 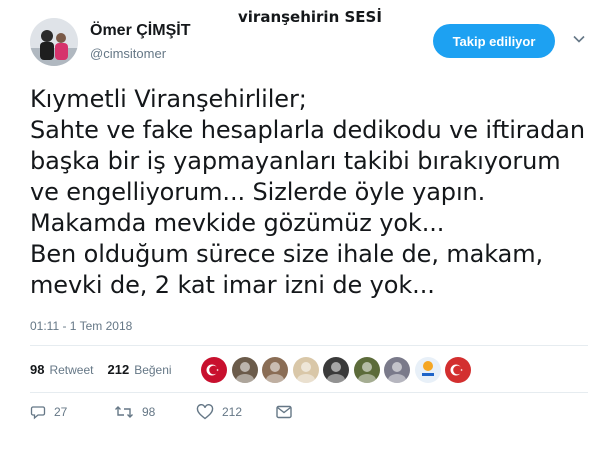 What do you see at coordinates (258, 192) in the screenshot?
I see `tweet-line: ve engelliyorum... Sizlerde öyle yapın.` at bounding box center [258, 192].